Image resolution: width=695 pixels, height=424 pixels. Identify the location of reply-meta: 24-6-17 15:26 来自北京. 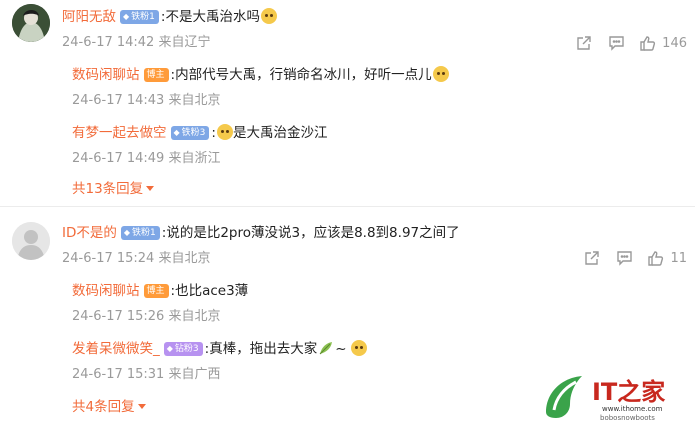
(146, 317).